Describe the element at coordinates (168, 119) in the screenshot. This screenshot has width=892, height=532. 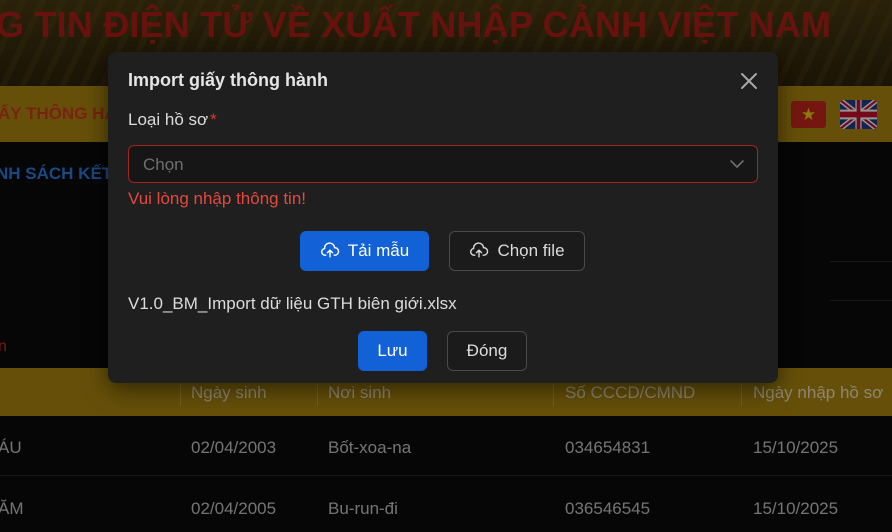
I see `record-type-label-text: Loại hồ sơ` at that location.